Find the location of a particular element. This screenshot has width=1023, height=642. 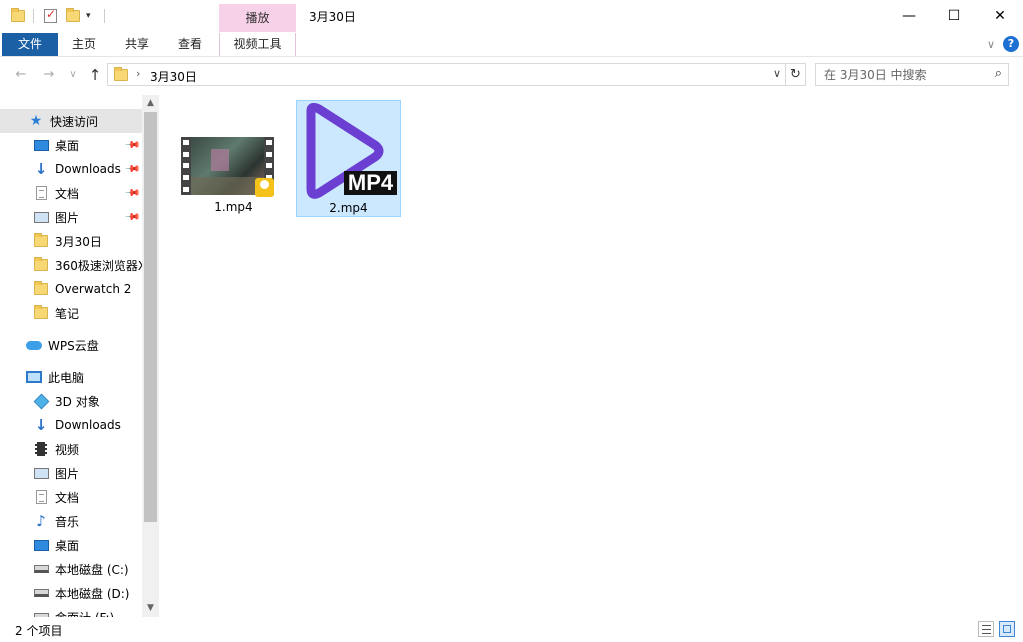

maximize-button: ☐ is located at coordinates (954, 16).